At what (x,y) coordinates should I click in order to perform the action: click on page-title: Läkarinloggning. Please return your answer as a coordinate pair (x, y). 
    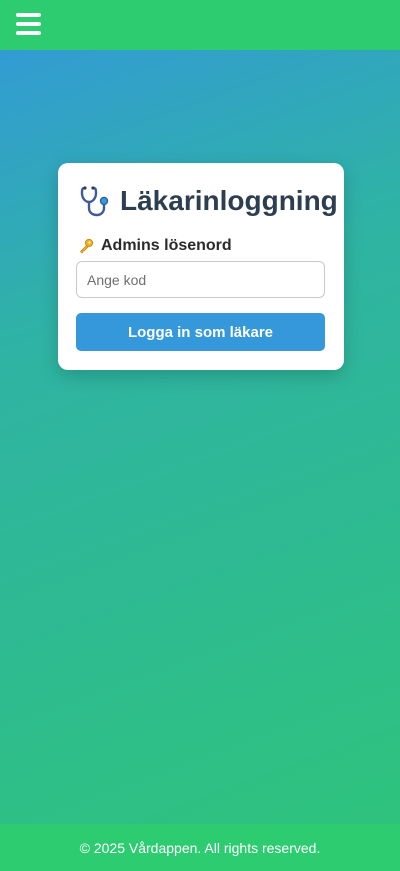
    Looking at the image, I should click on (229, 200).